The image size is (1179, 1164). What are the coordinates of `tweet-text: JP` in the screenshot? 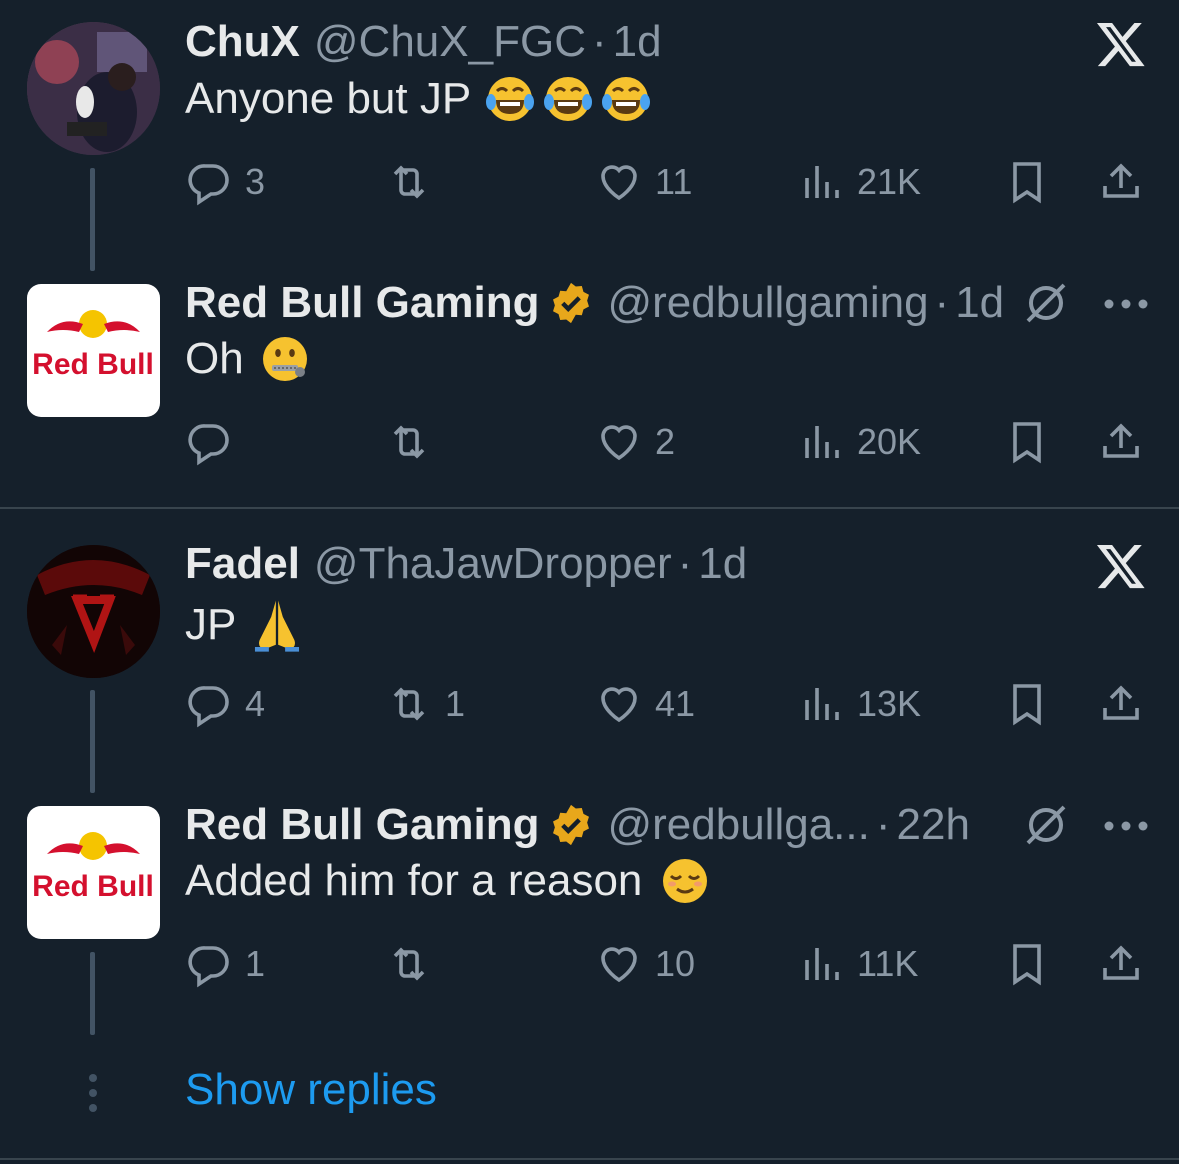 It's located at (245, 625).